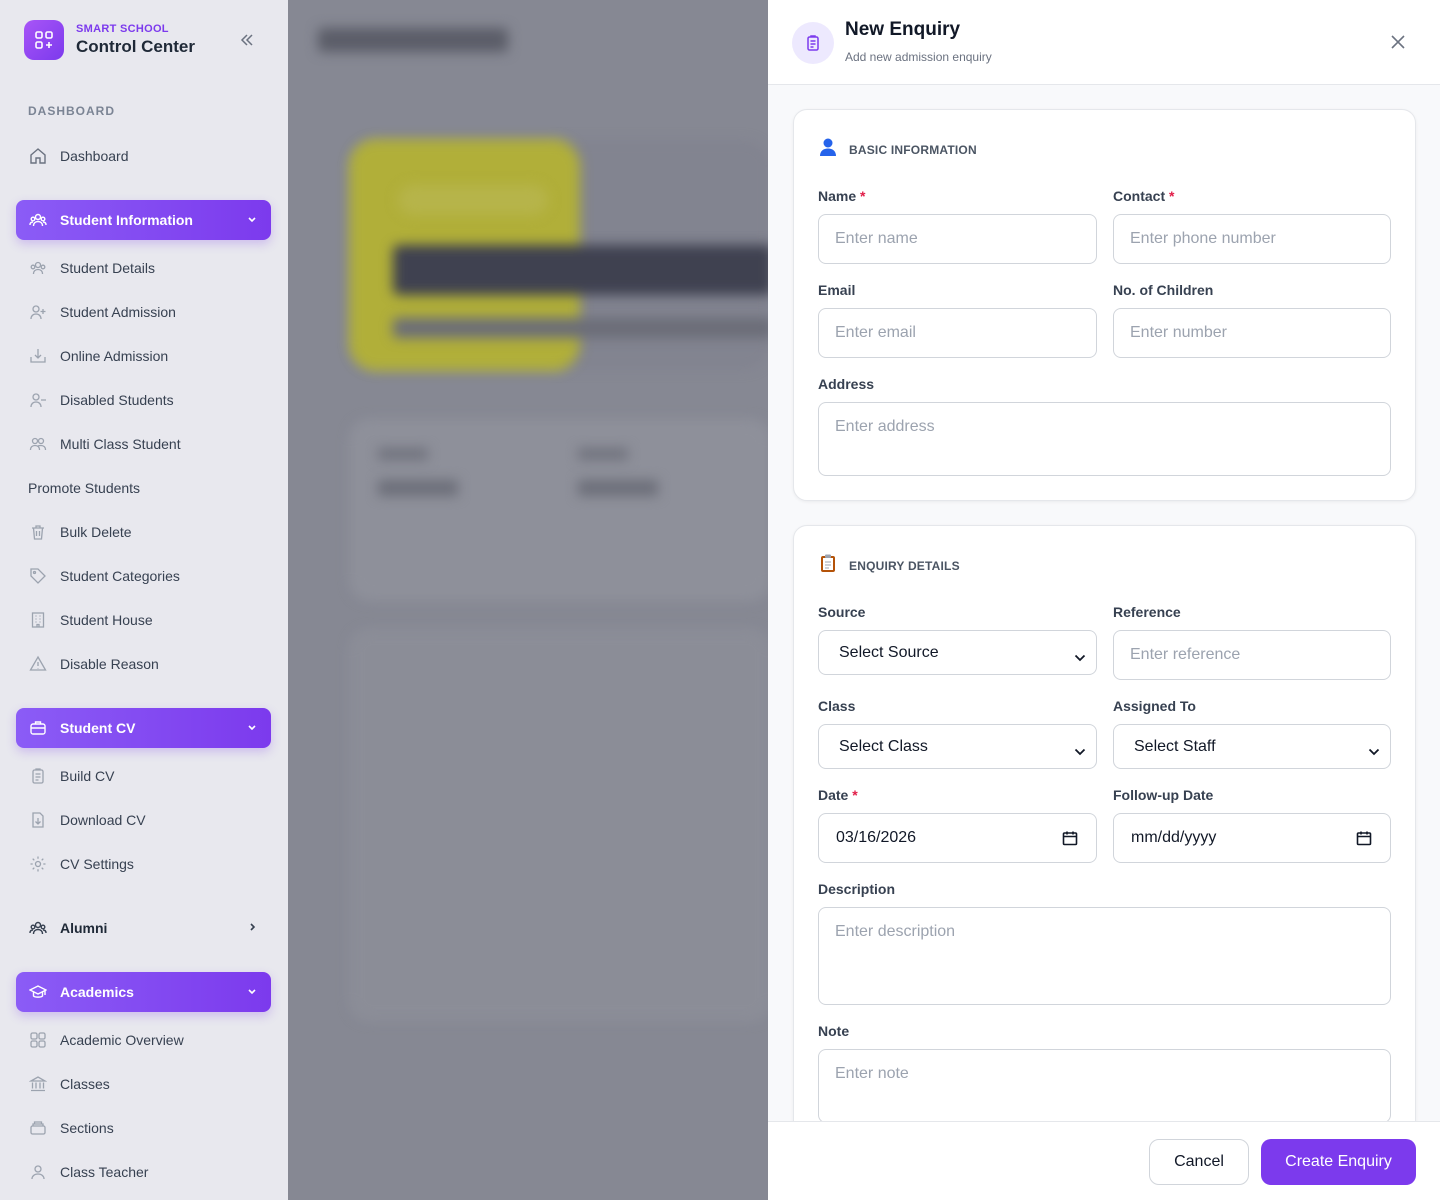  I want to click on sidebar-item-sections: Sections, so click(143, 1128).